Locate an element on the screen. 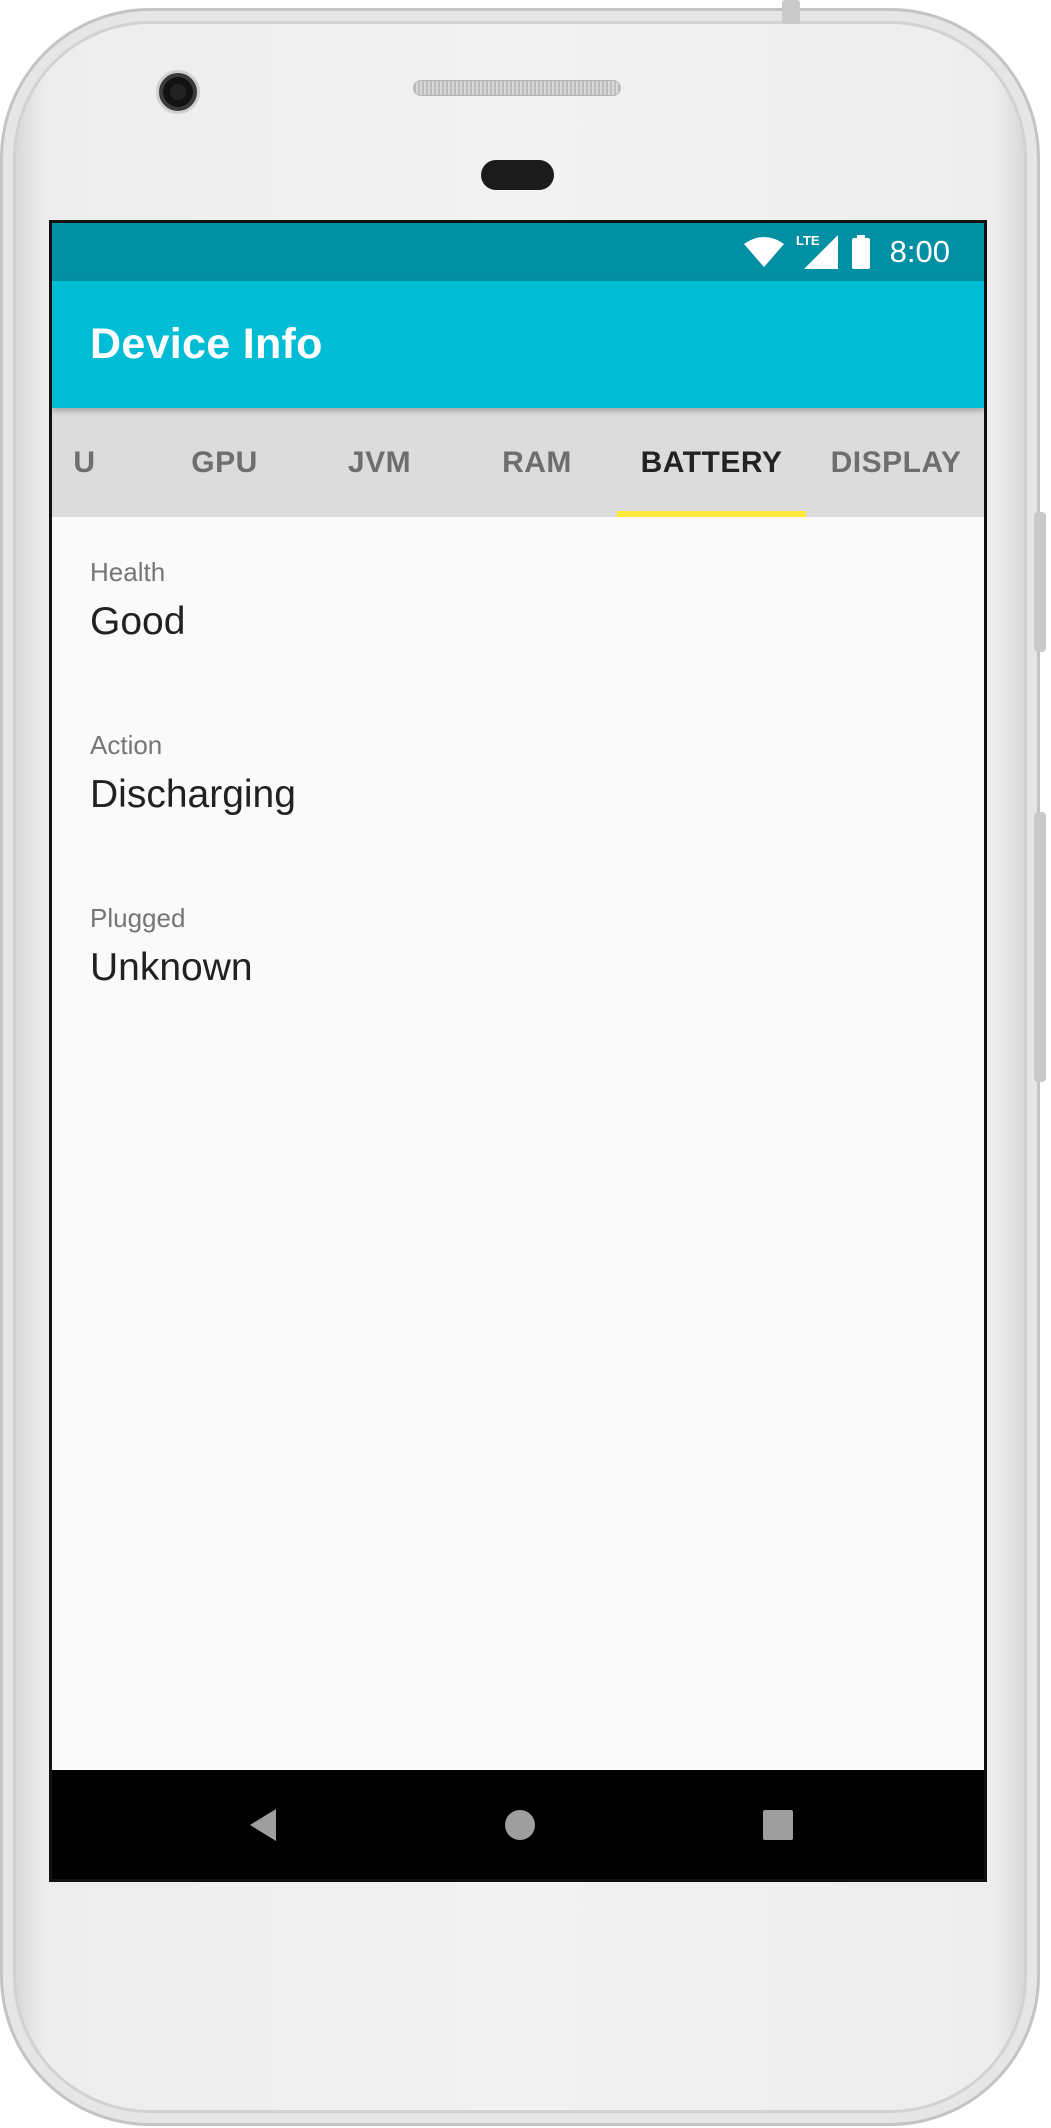 This screenshot has width=1051, height=2128. navigation-bar is located at coordinates (518, 1824).